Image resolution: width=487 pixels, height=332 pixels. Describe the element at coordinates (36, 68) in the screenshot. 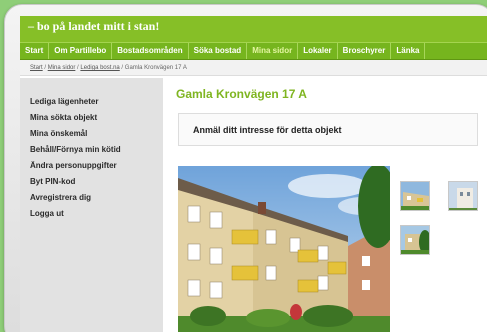

I see `breadcrumb-start: Start` at that location.